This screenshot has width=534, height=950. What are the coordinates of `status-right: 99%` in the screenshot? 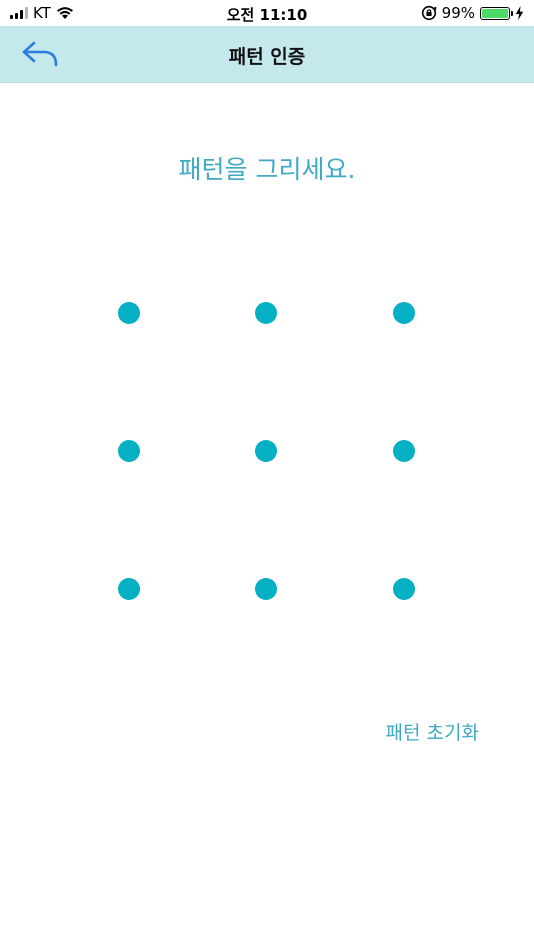 It's located at (472, 13).